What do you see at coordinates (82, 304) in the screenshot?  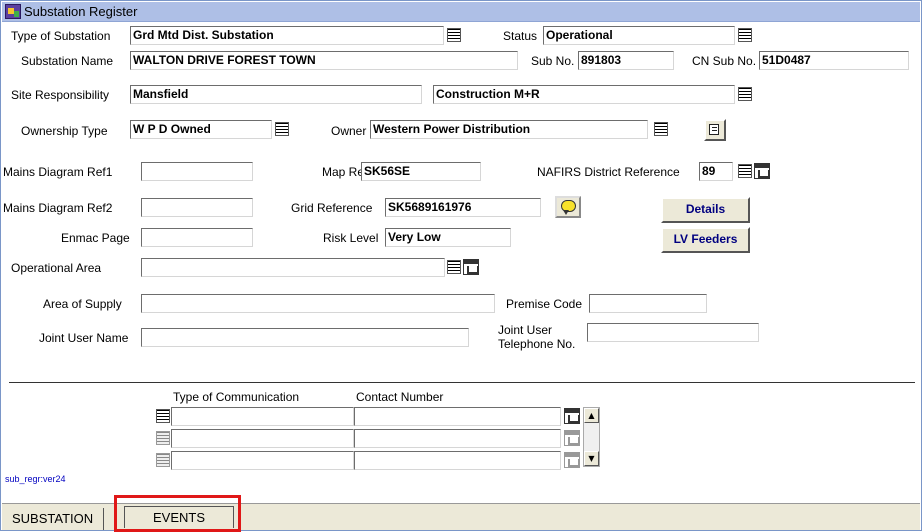 I see `area-of-supply-label: Area of Supply` at bounding box center [82, 304].